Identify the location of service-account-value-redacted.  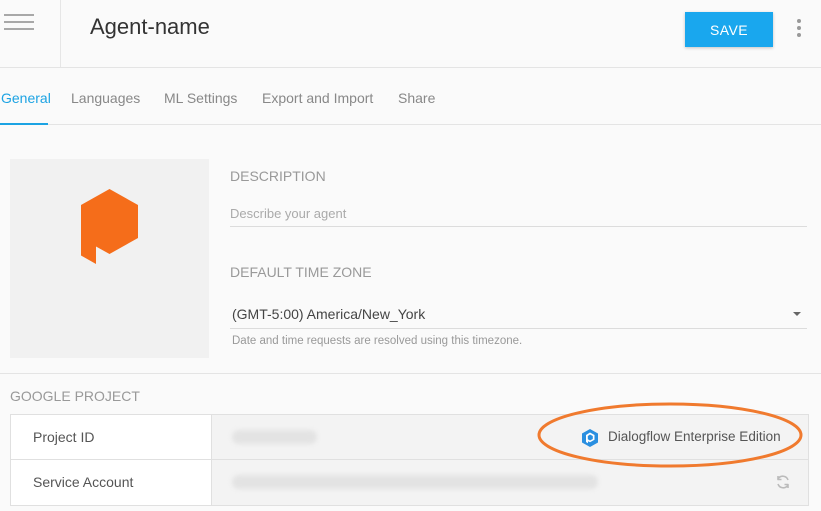
(415, 482).